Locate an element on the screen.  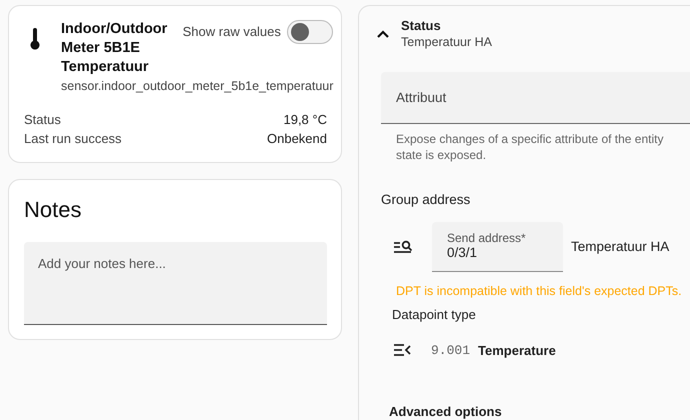
warning-text: DPT is incompatible with this field's expected DPTs. is located at coordinates (539, 291).